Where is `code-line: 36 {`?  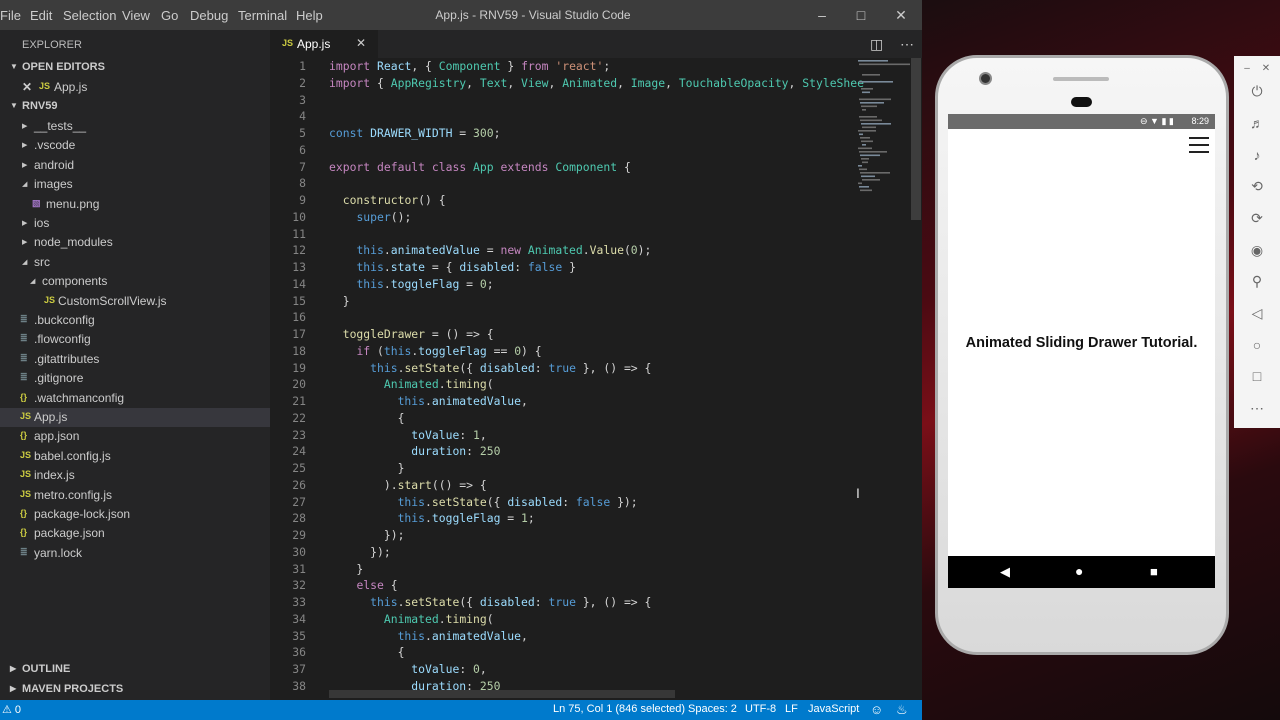 code-line: 36 { is located at coordinates (565, 652).